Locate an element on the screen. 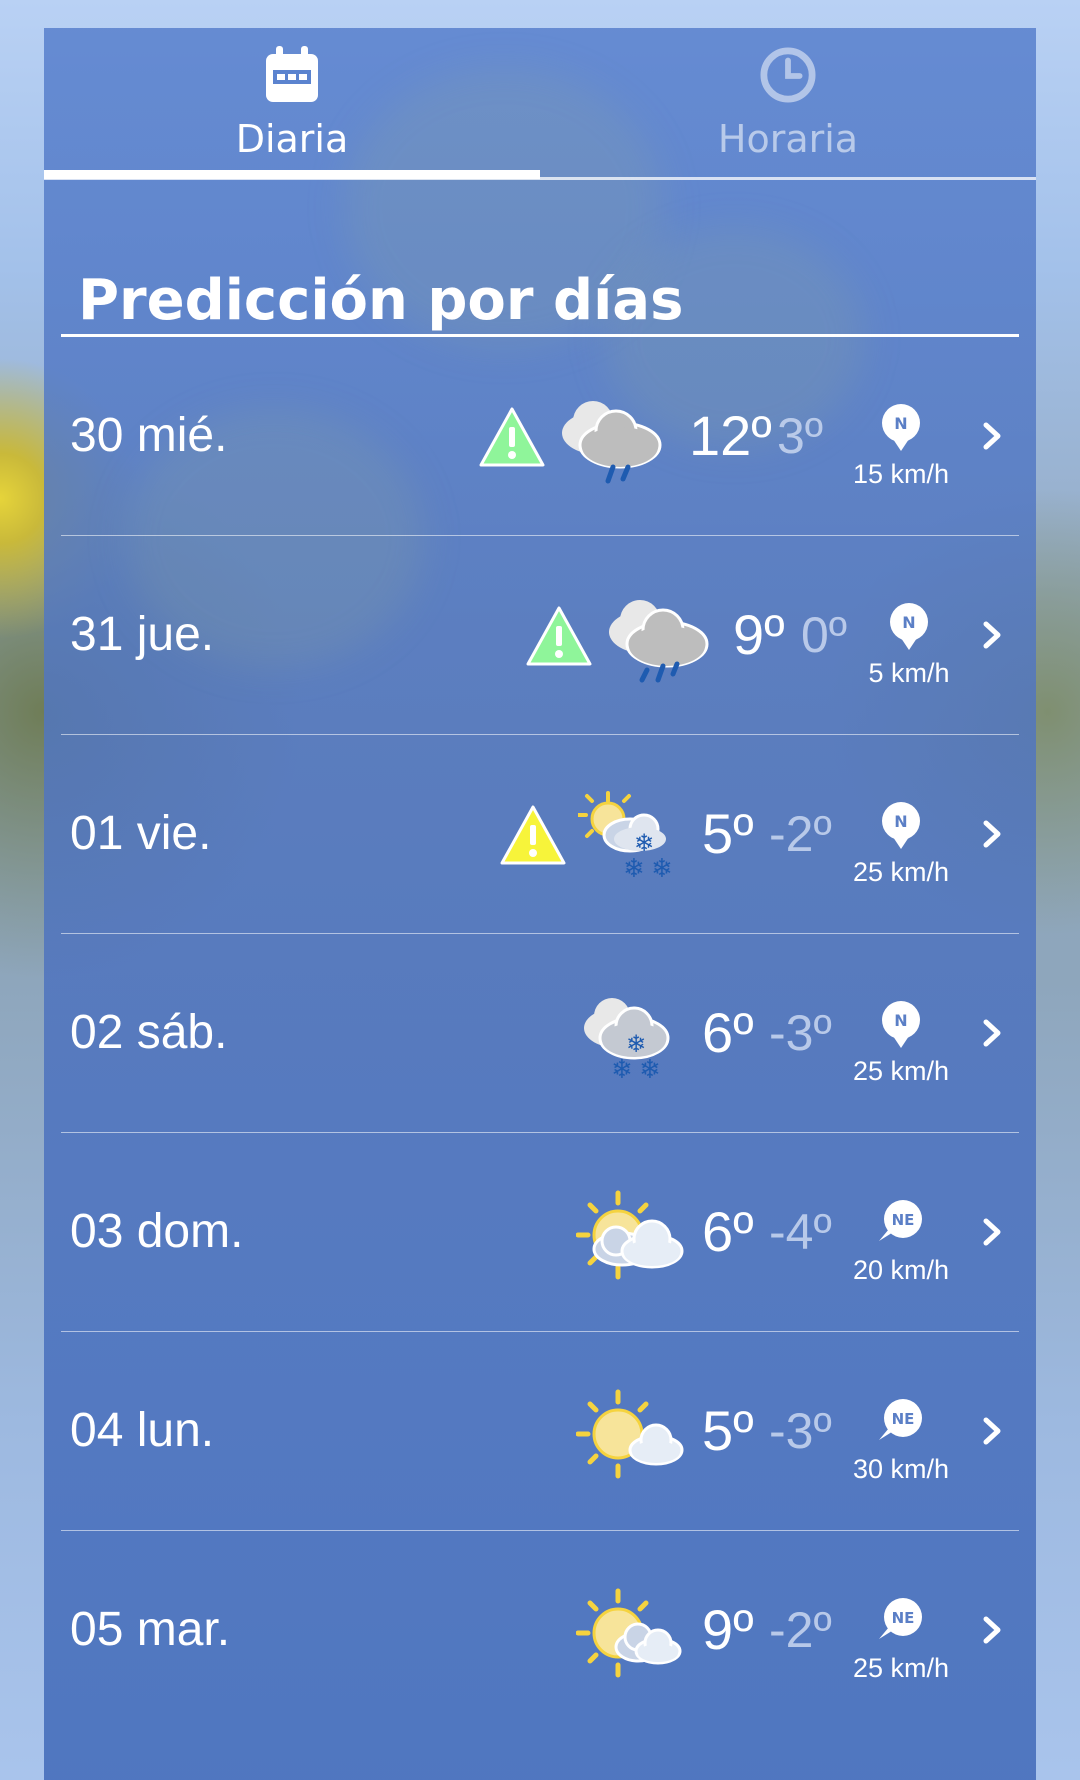 The width and height of the screenshot is (1080, 1780). wind-info: NE 25 km/h is located at coordinates (901, 1647).